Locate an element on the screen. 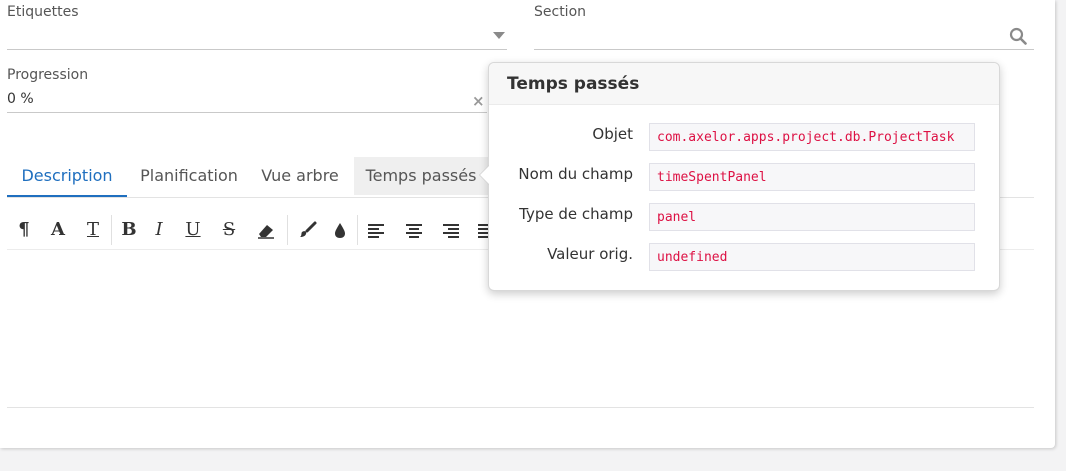  chevron-down-icon is located at coordinates (499, 35).